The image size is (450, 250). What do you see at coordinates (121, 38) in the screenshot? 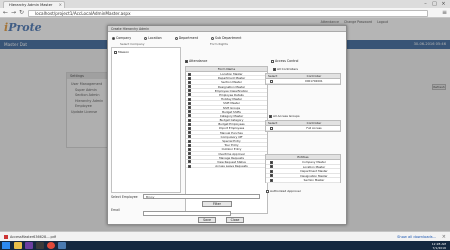
I see `radio-company: Company` at bounding box center [121, 38].